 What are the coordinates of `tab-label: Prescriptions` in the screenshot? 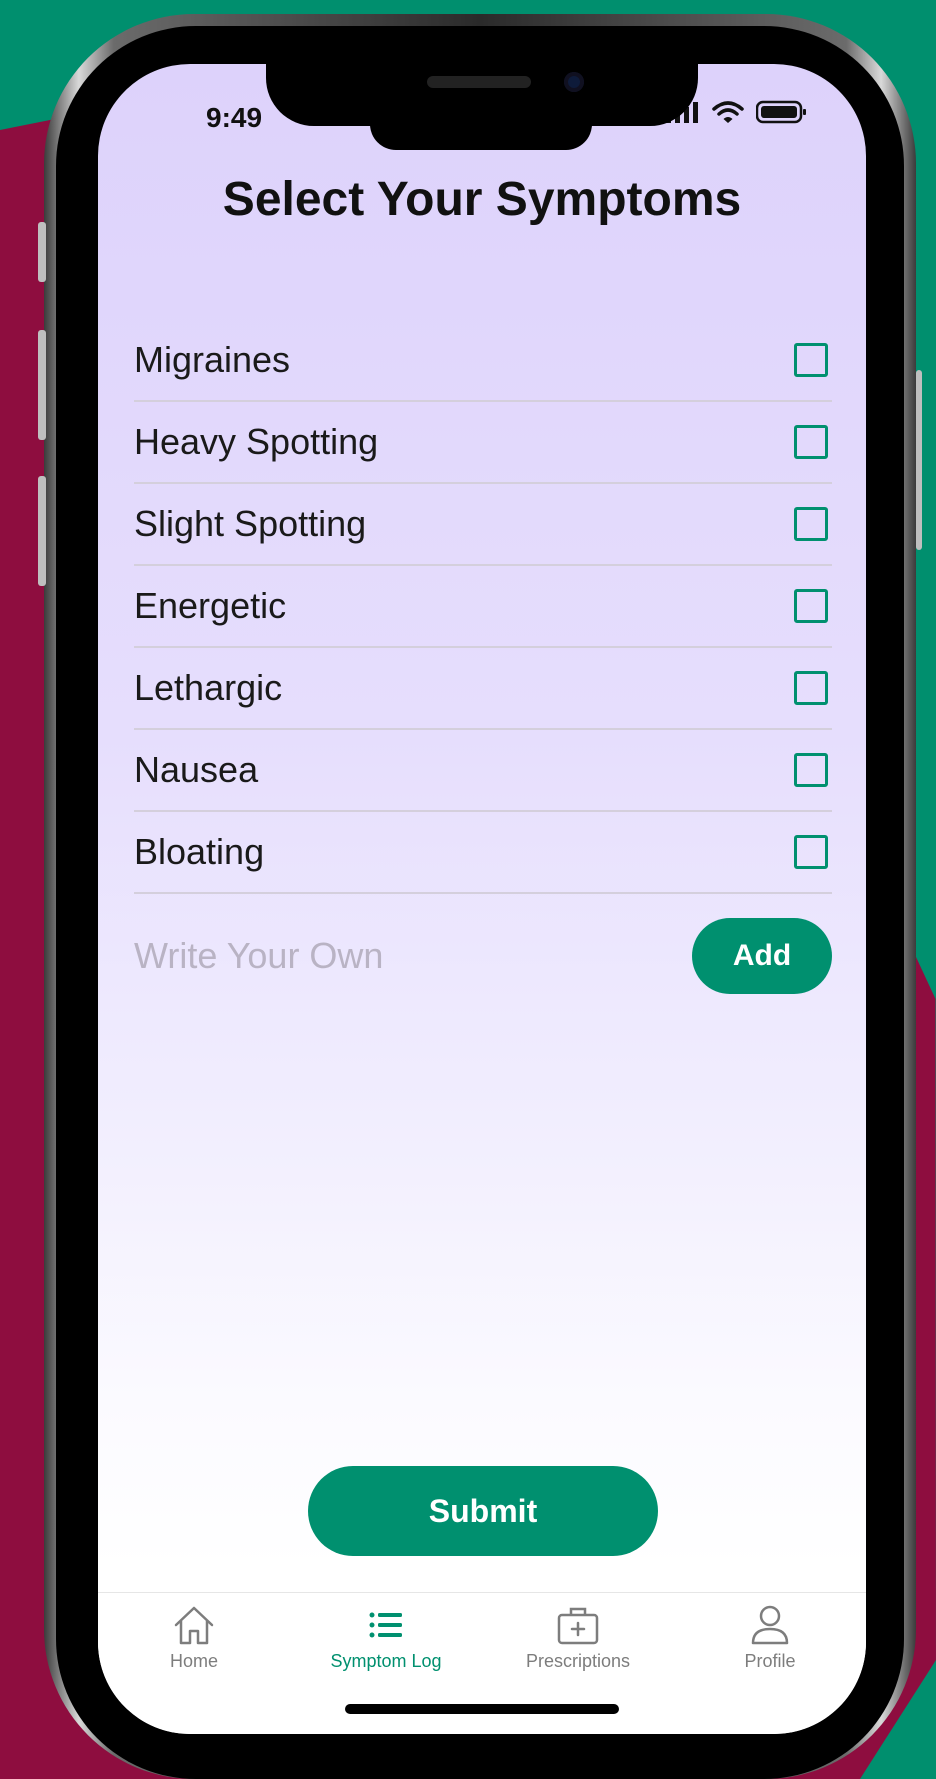 It's located at (578, 1661).